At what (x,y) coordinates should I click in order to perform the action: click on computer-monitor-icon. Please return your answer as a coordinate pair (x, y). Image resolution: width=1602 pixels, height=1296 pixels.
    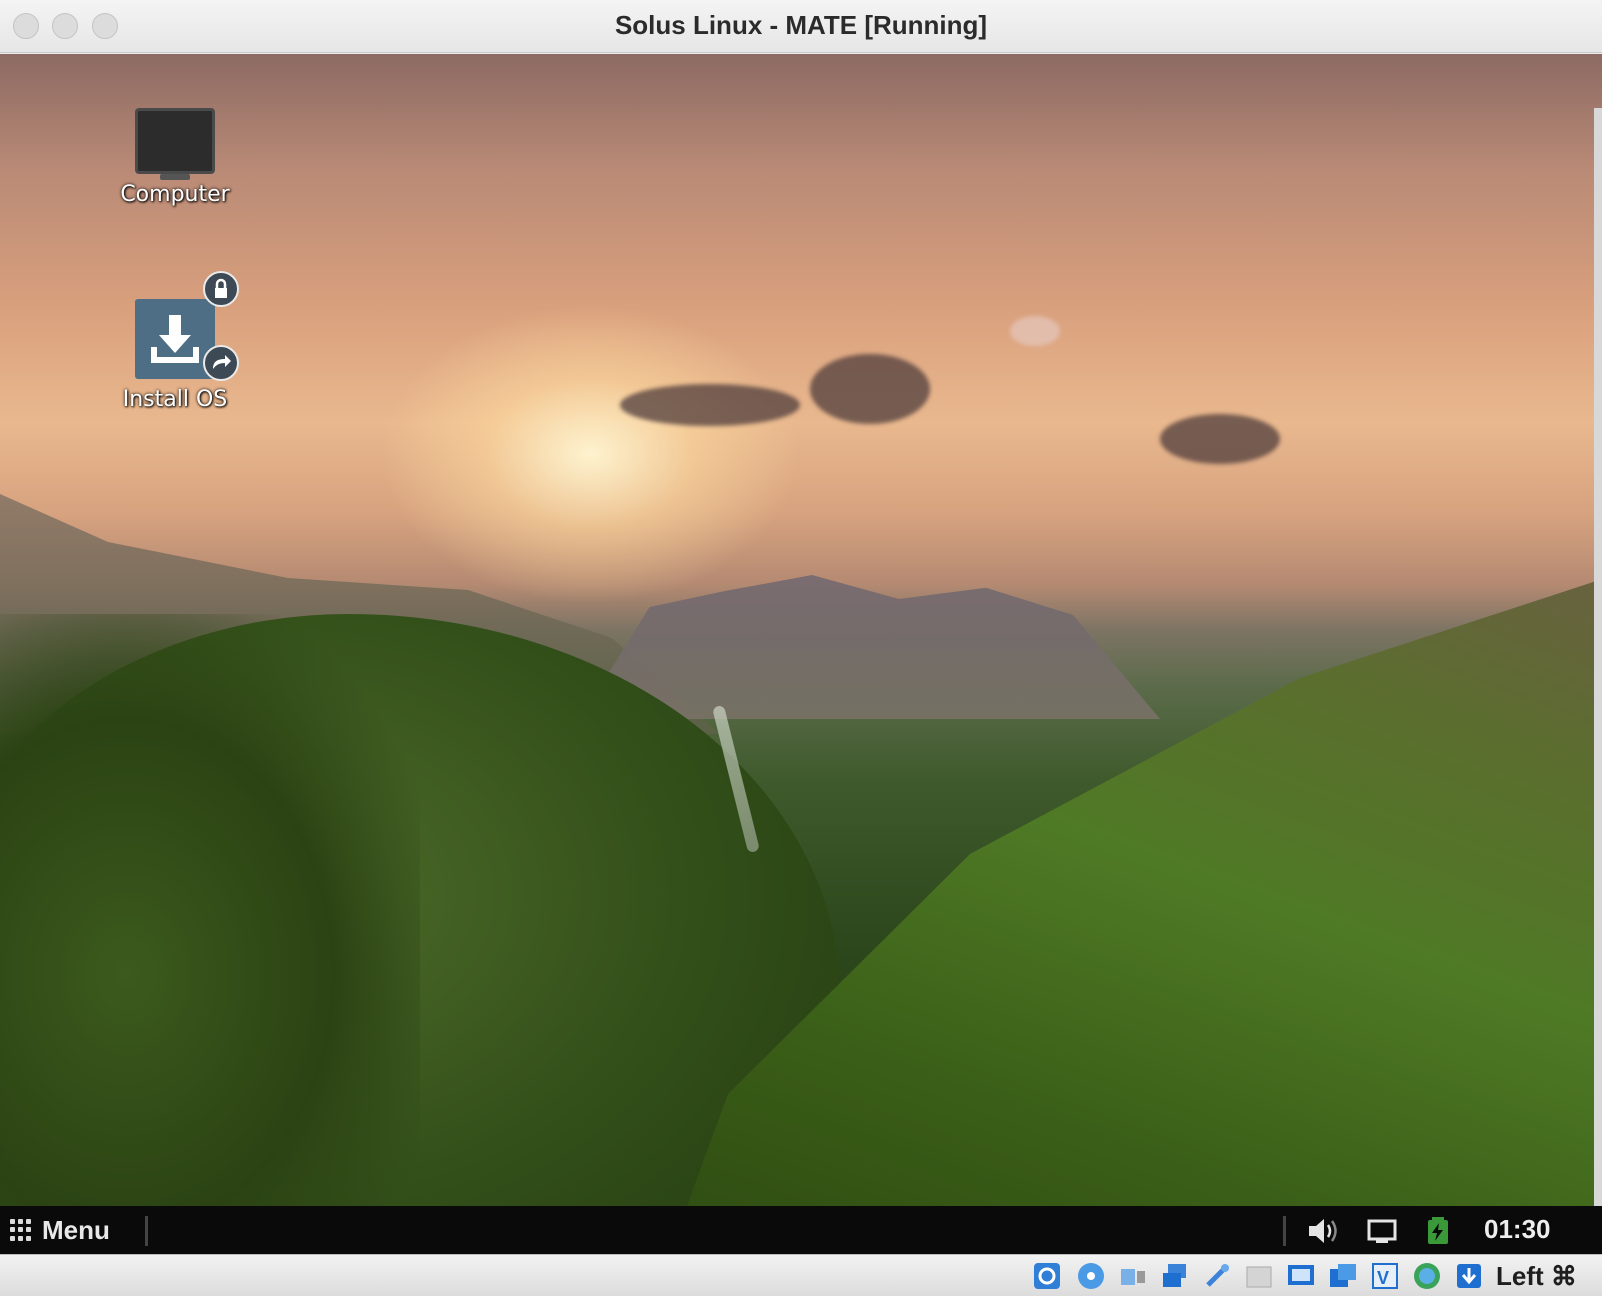
    Looking at the image, I should click on (175, 144).